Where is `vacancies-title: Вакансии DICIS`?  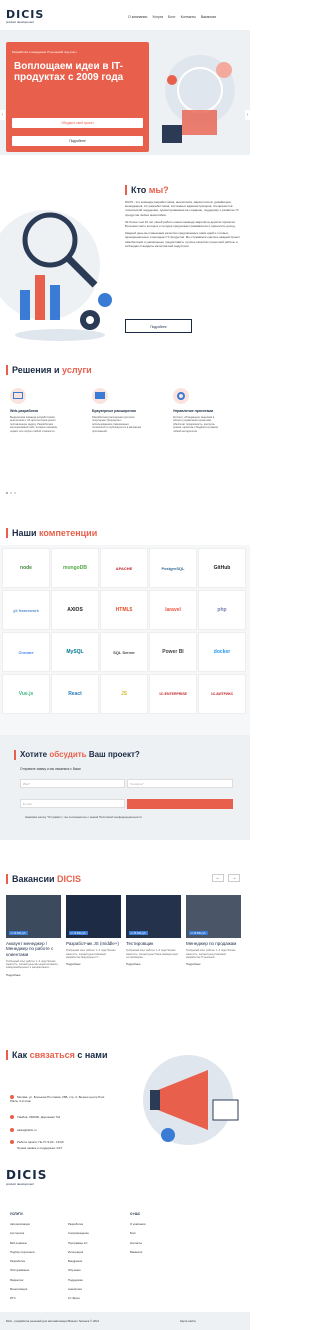 vacancies-title: Вакансии DICIS is located at coordinates (47, 879).